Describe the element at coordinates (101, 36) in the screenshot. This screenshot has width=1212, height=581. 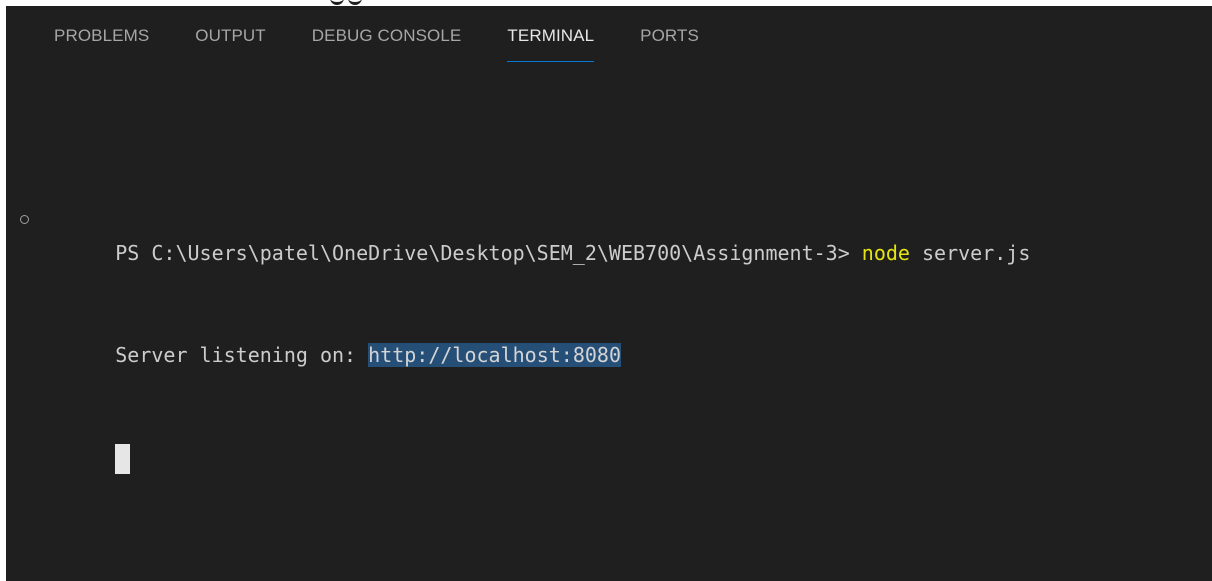
I see `tab-problems: PROBLEMS` at that location.